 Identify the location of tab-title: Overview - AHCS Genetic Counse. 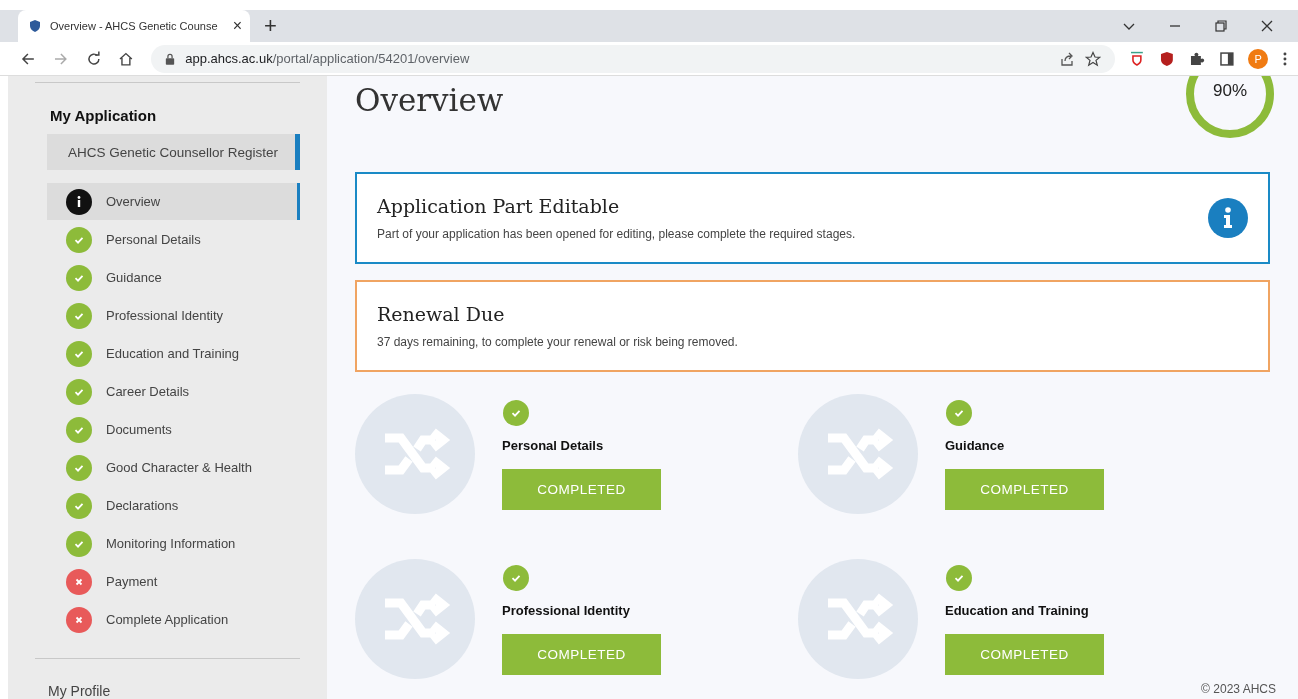
(134, 26).